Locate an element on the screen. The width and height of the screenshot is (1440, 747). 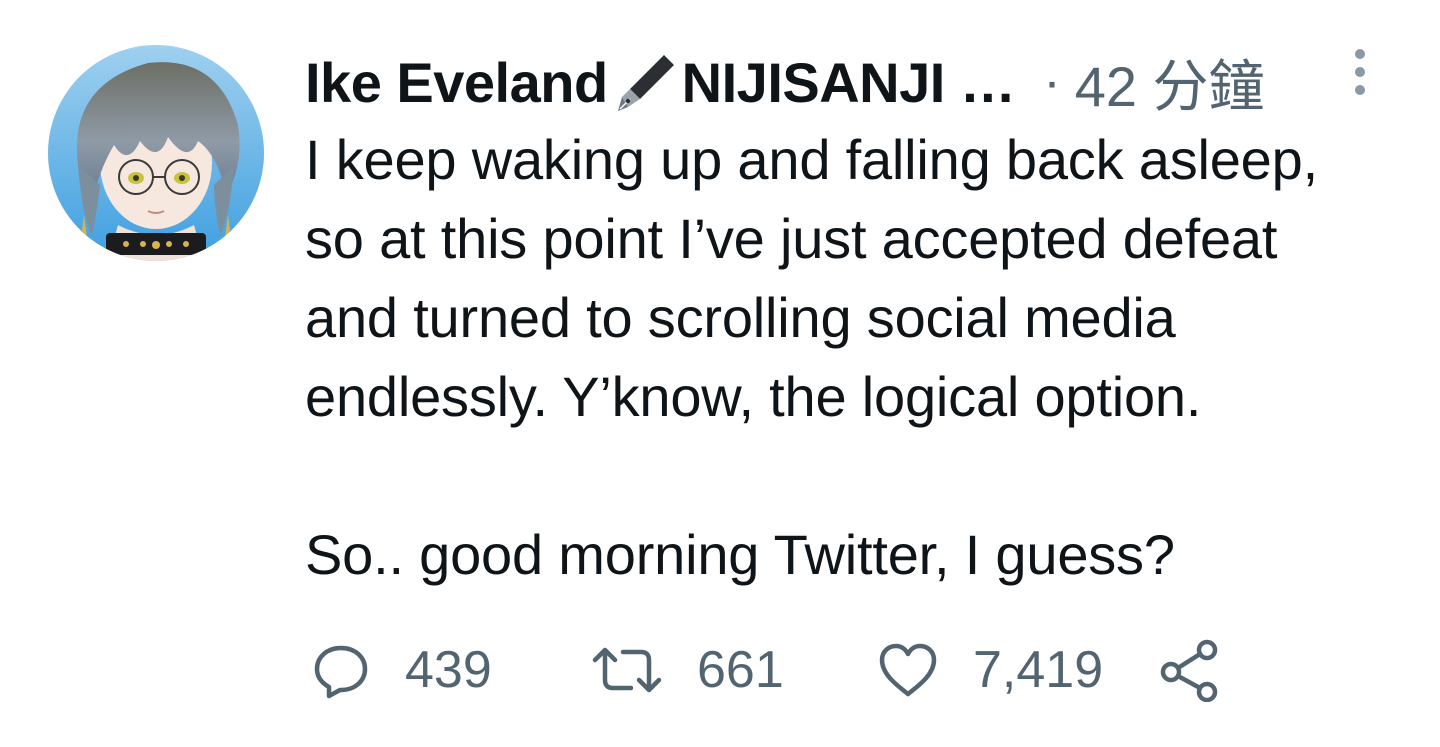
fountain-pen-icon is located at coordinates (645, 82).